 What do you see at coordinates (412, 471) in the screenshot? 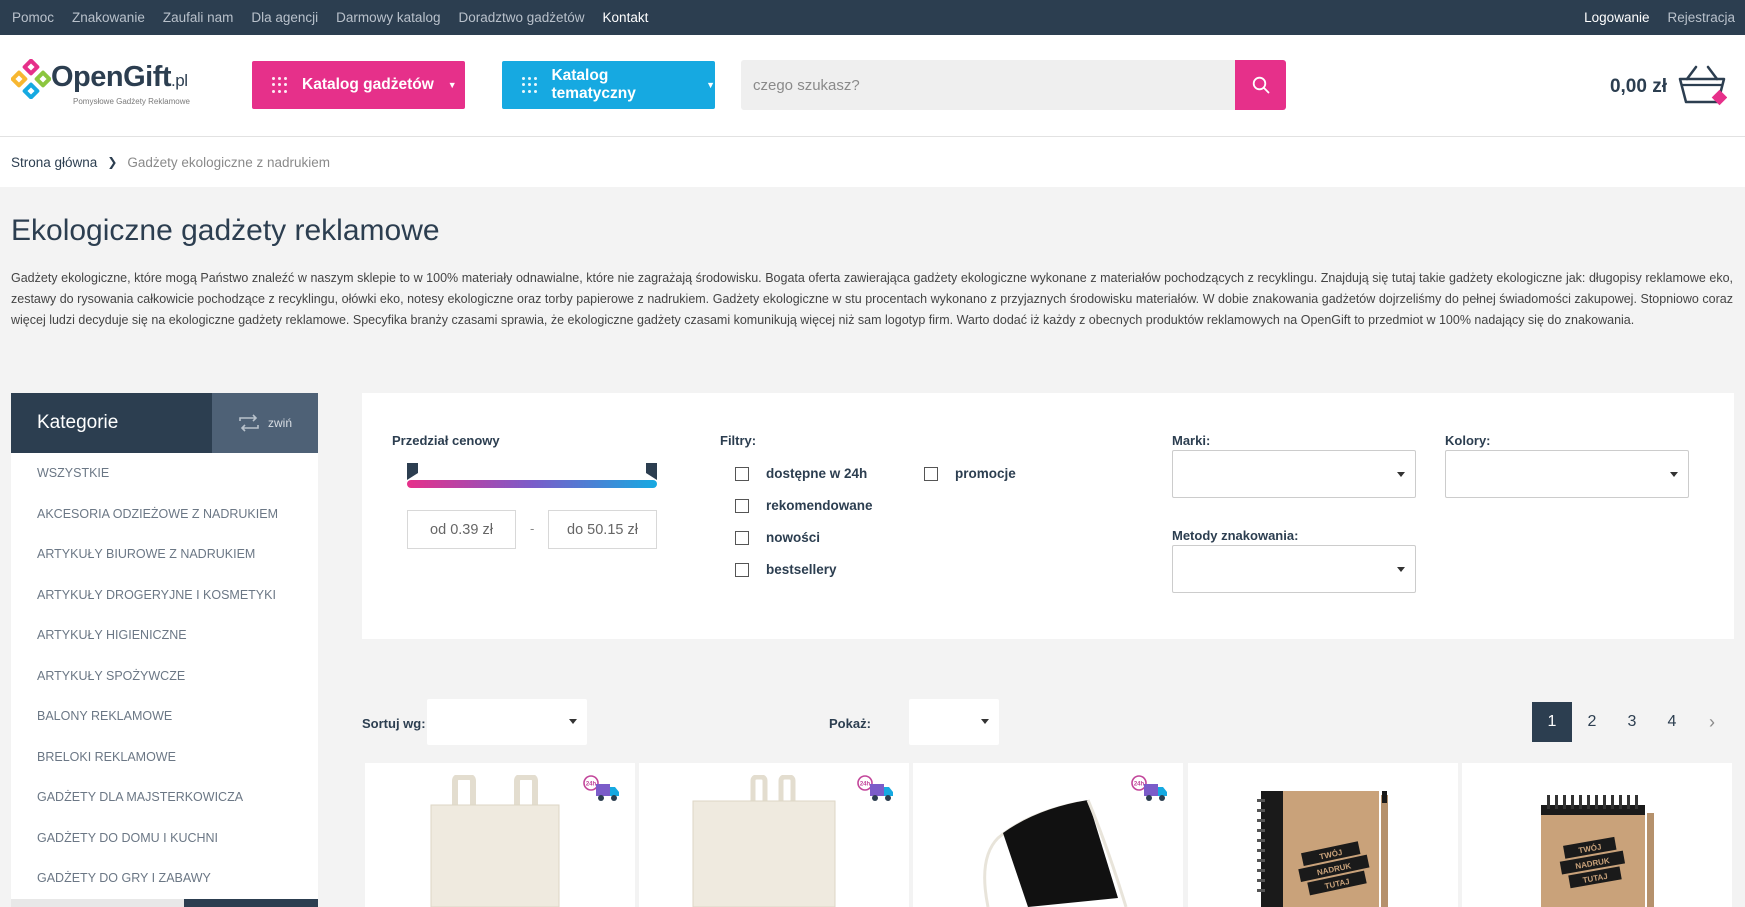
I see `slider-handle-min` at bounding box center [412, 471].